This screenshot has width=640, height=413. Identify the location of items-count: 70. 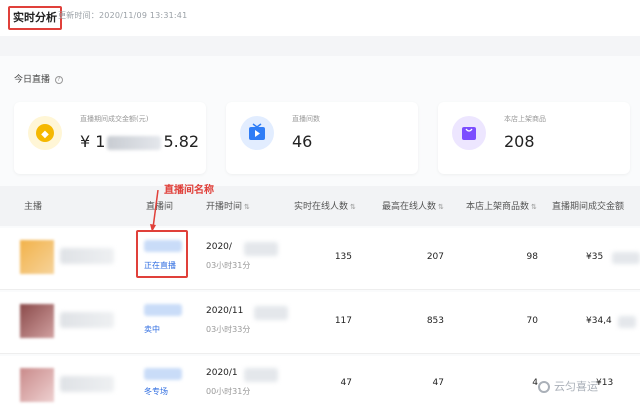
(532, 321).